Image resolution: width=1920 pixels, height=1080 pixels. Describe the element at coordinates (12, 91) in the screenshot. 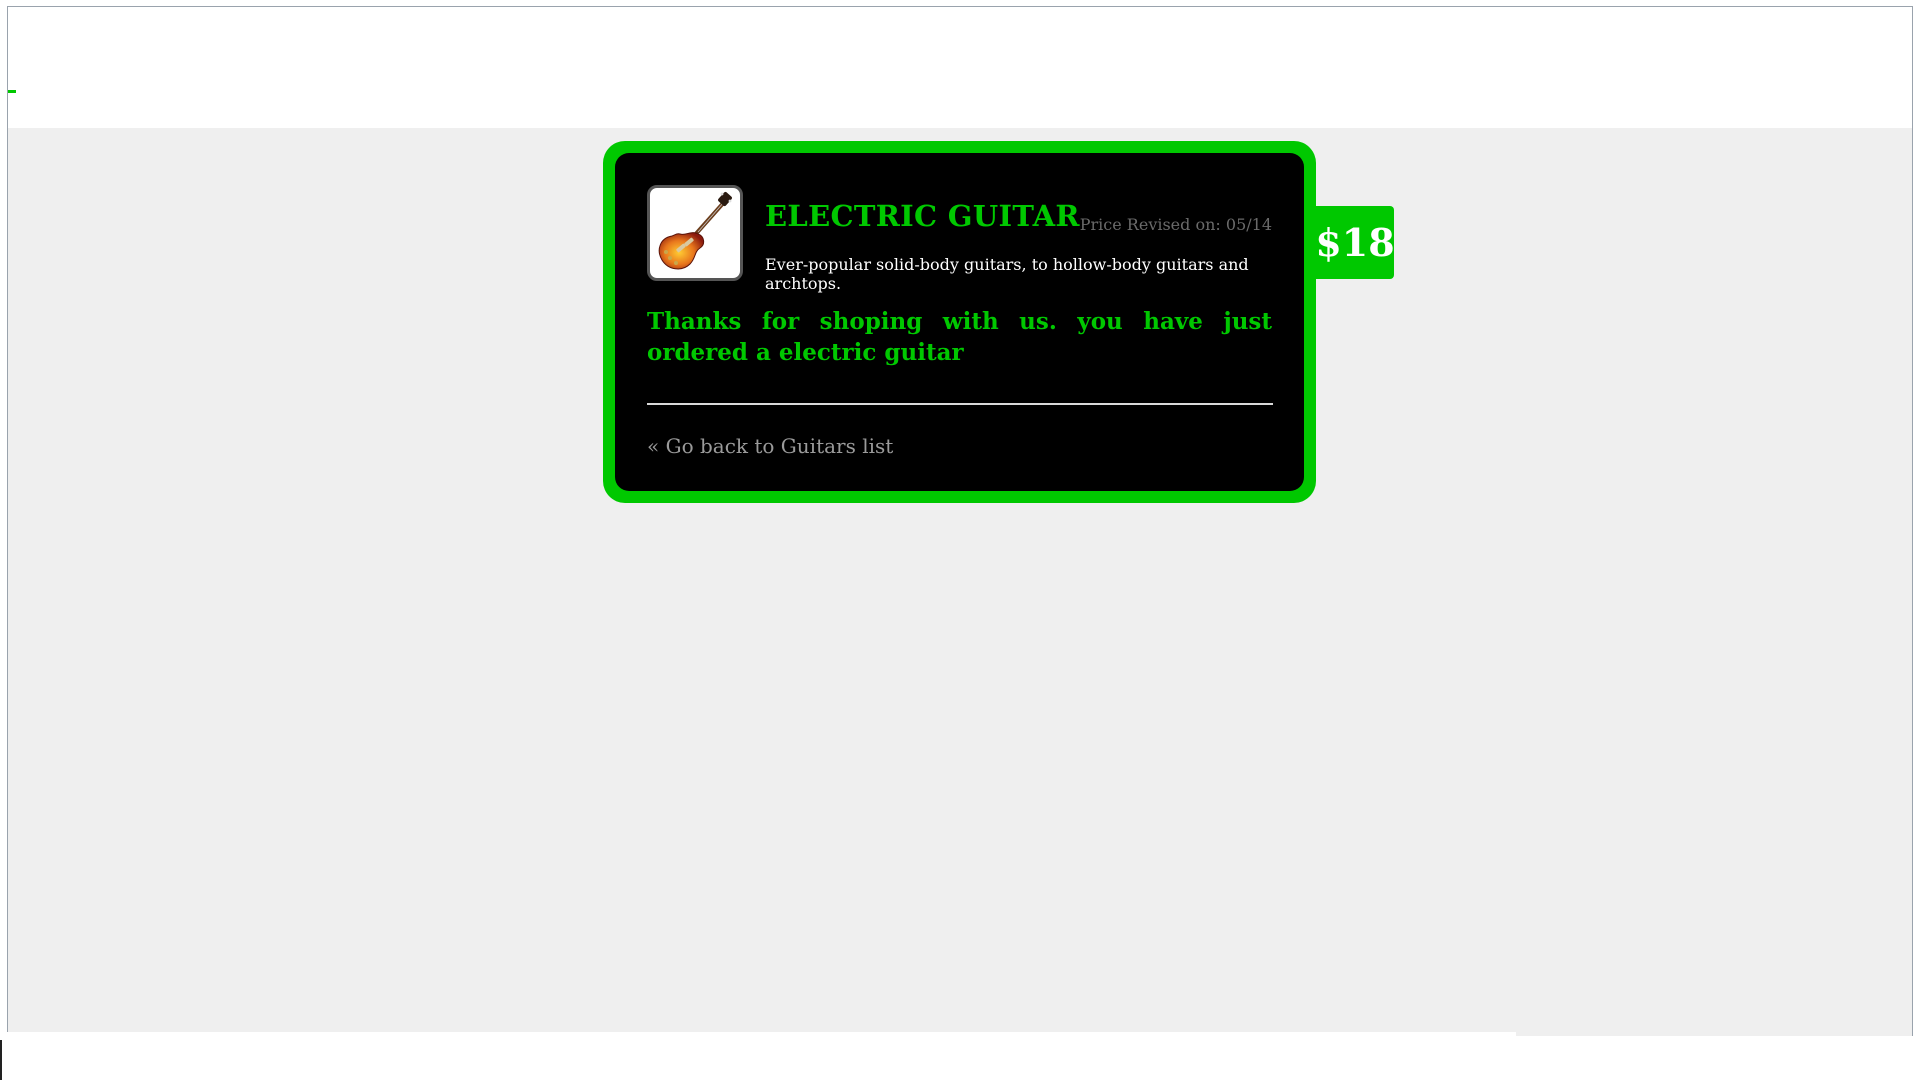

I see `status-indicator` at that location.